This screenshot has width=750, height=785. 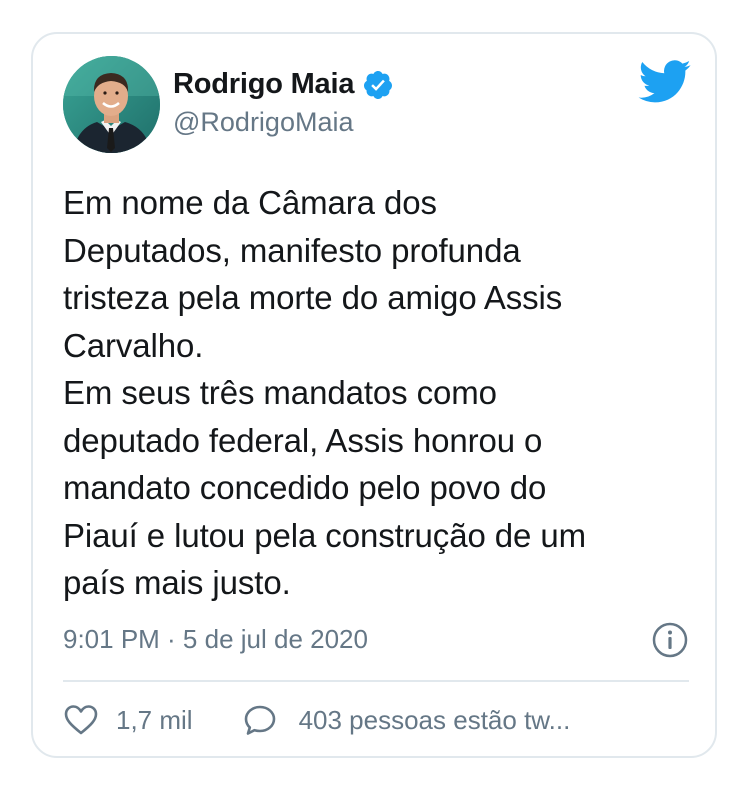 I want to click on tweet-timestamp: 9:01 PM · 5 de jul de 2020, so click(x=215, y=639).